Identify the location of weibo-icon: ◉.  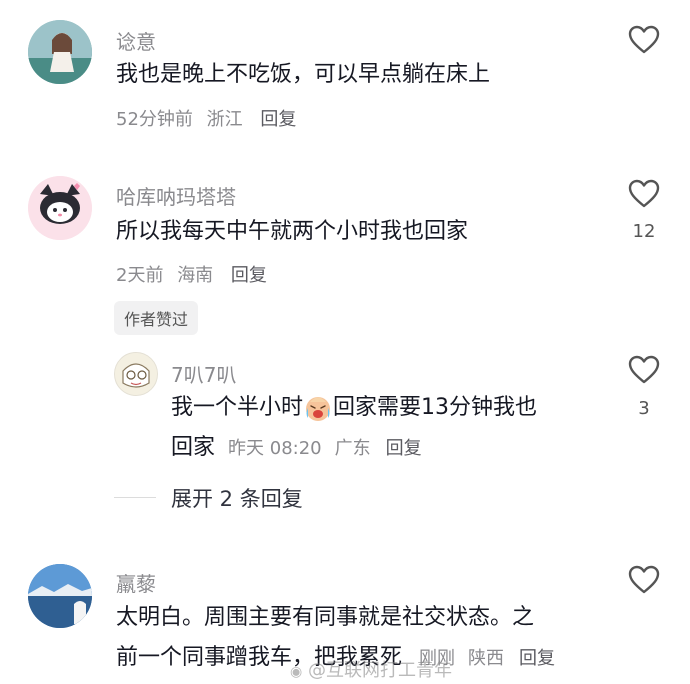
(296, 672).